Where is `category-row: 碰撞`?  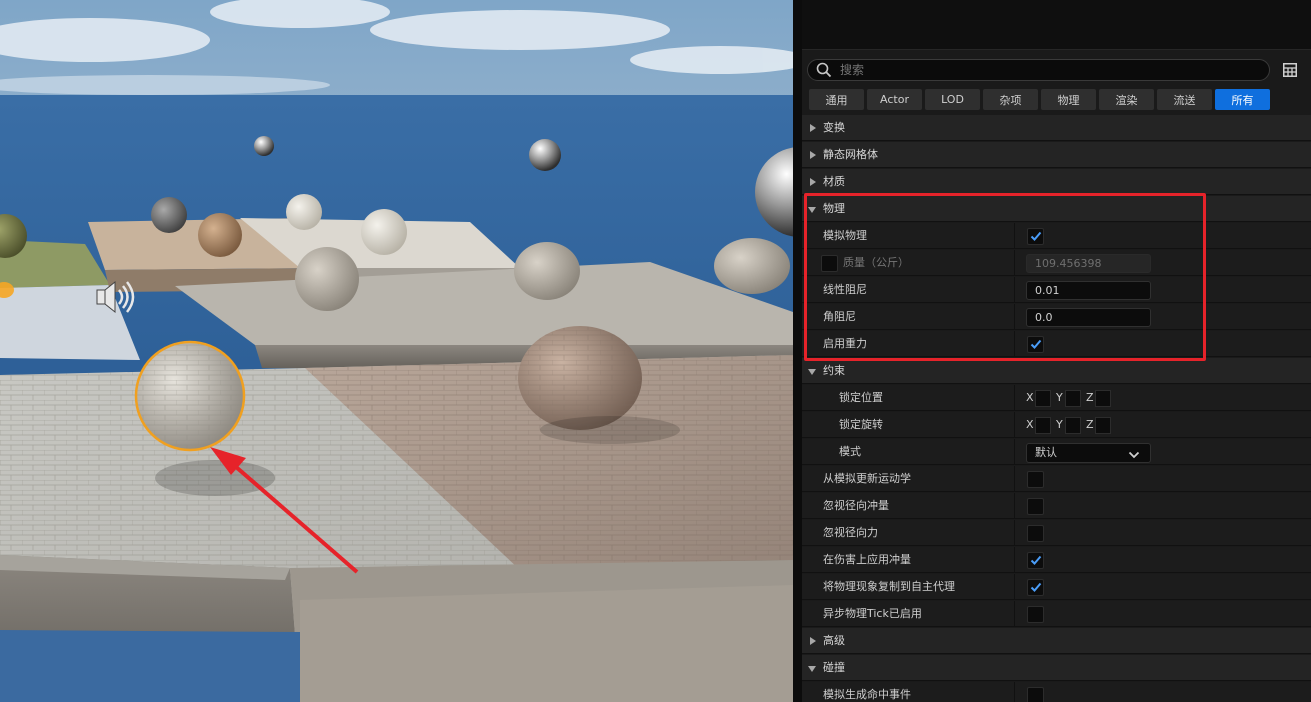
category-row: 碰撞 is located at coordinates (1056, 668).